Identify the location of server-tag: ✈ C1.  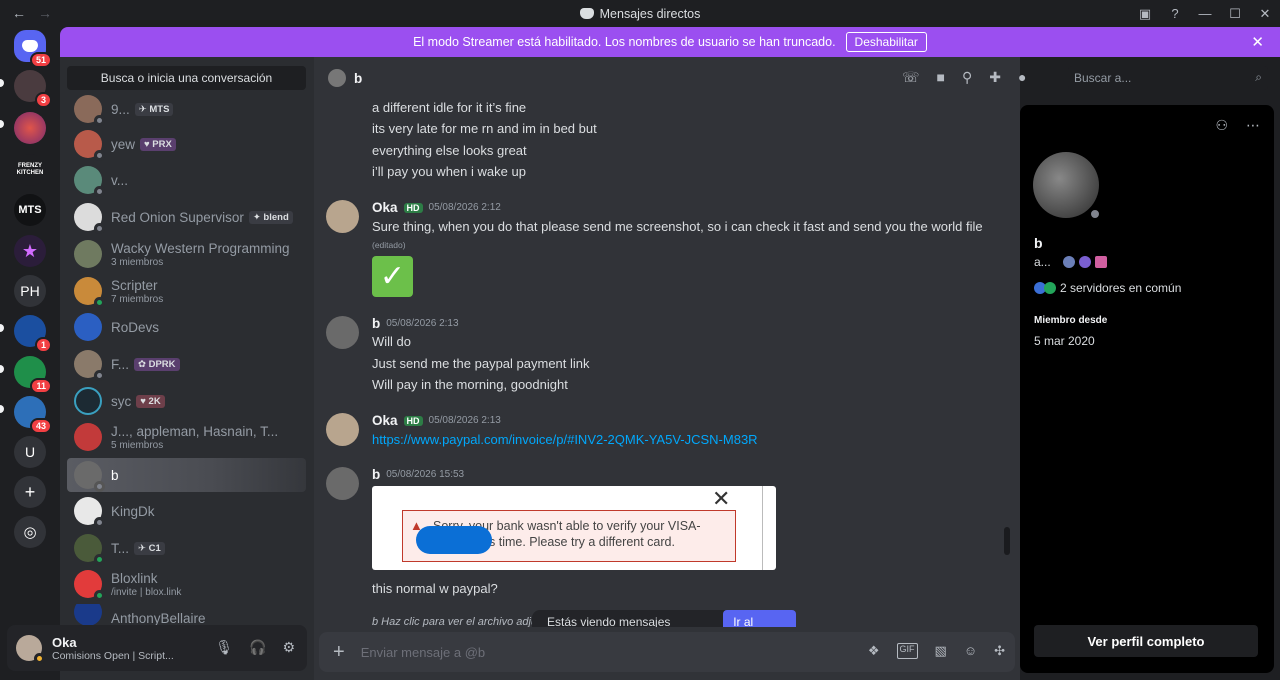
(149, 548).